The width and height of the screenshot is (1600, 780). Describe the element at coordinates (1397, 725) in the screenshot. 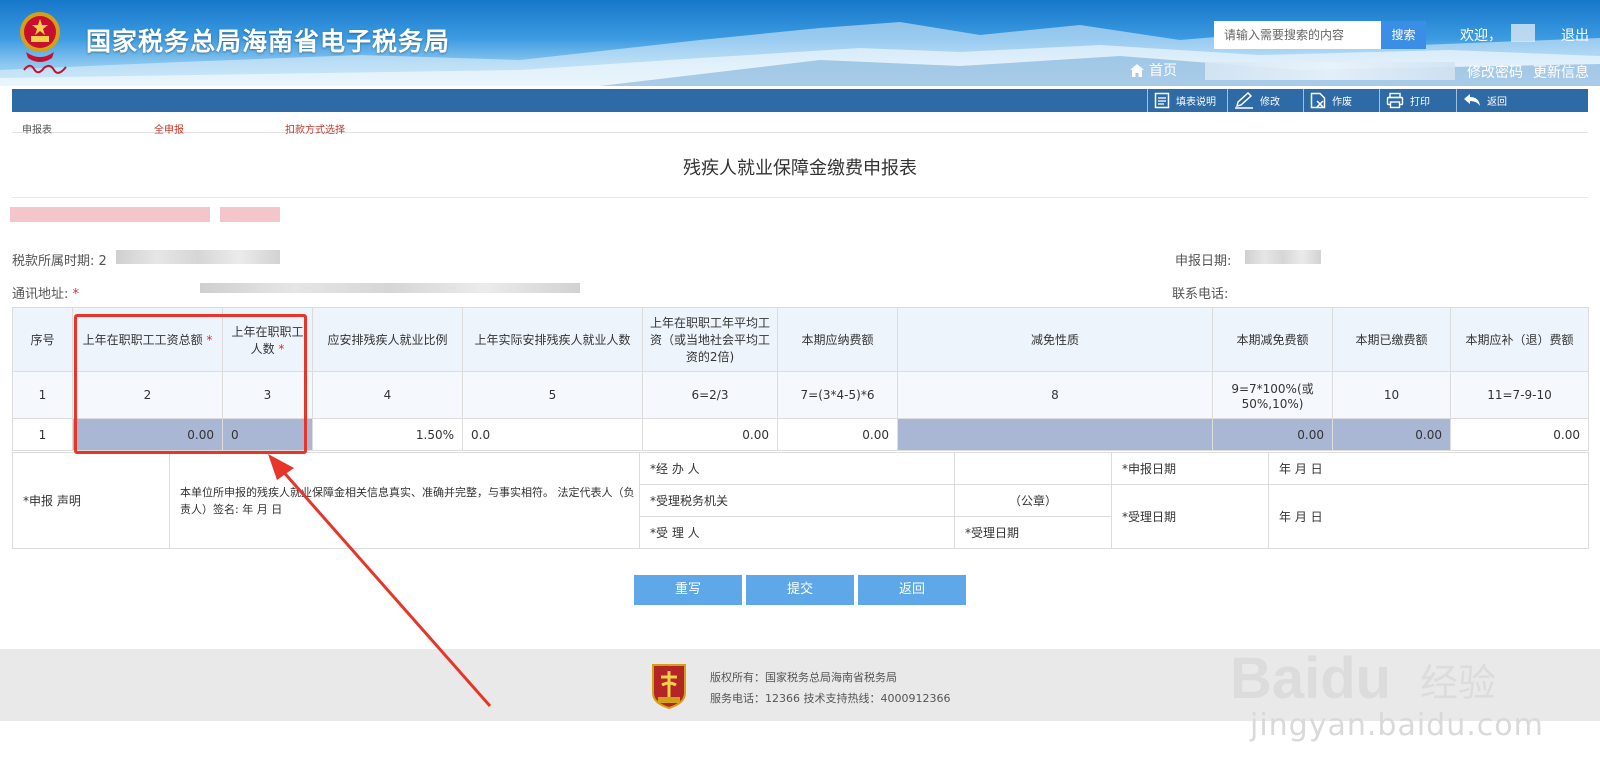

I see `watermark-url: jingyan.baidu.com` at that location.